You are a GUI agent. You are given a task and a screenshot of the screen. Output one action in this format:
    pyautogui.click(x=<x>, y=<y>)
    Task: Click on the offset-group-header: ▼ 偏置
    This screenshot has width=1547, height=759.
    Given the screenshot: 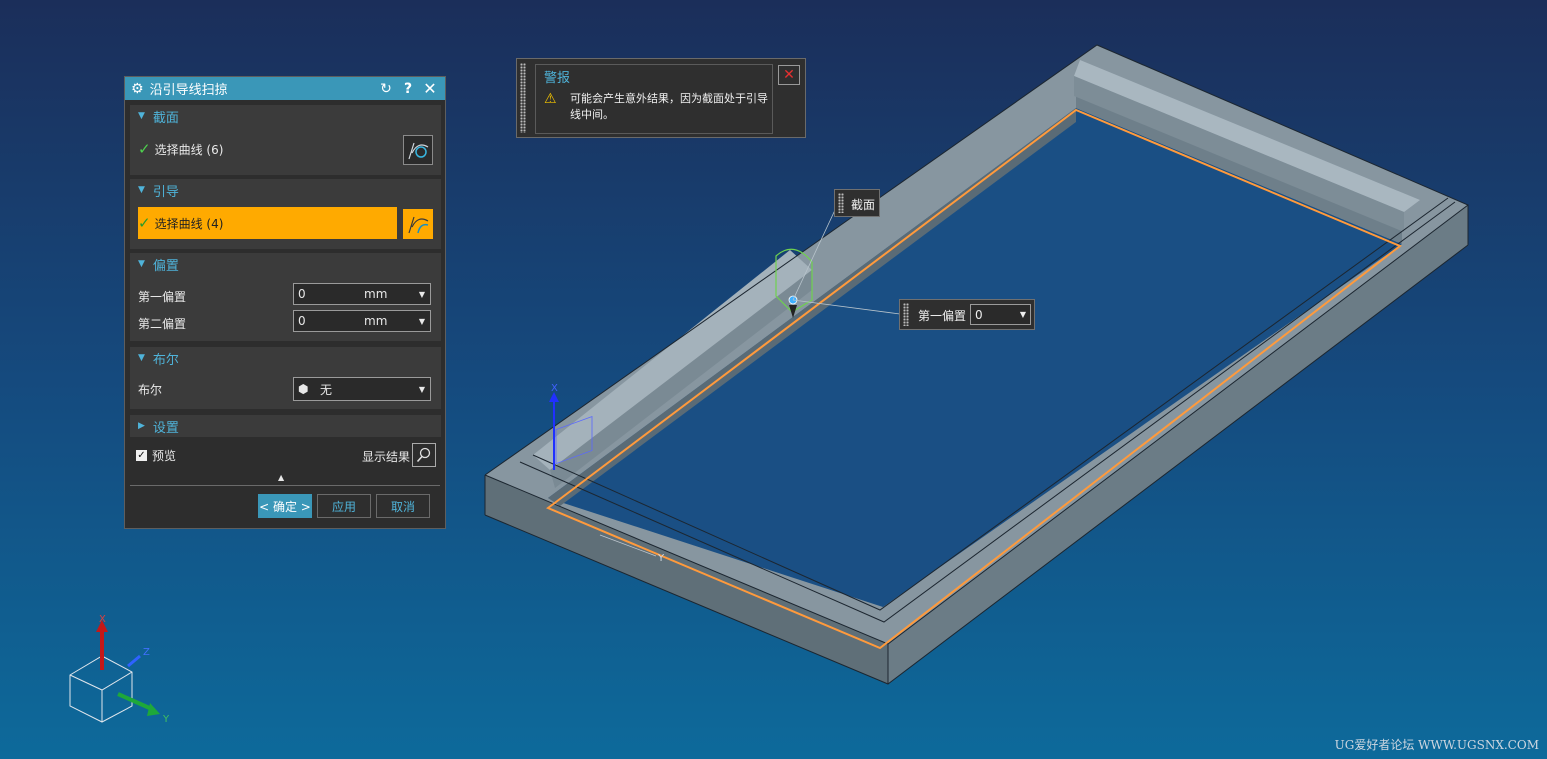 What is the action you would take?
    pyautogui.click(x=285, y=264)
    